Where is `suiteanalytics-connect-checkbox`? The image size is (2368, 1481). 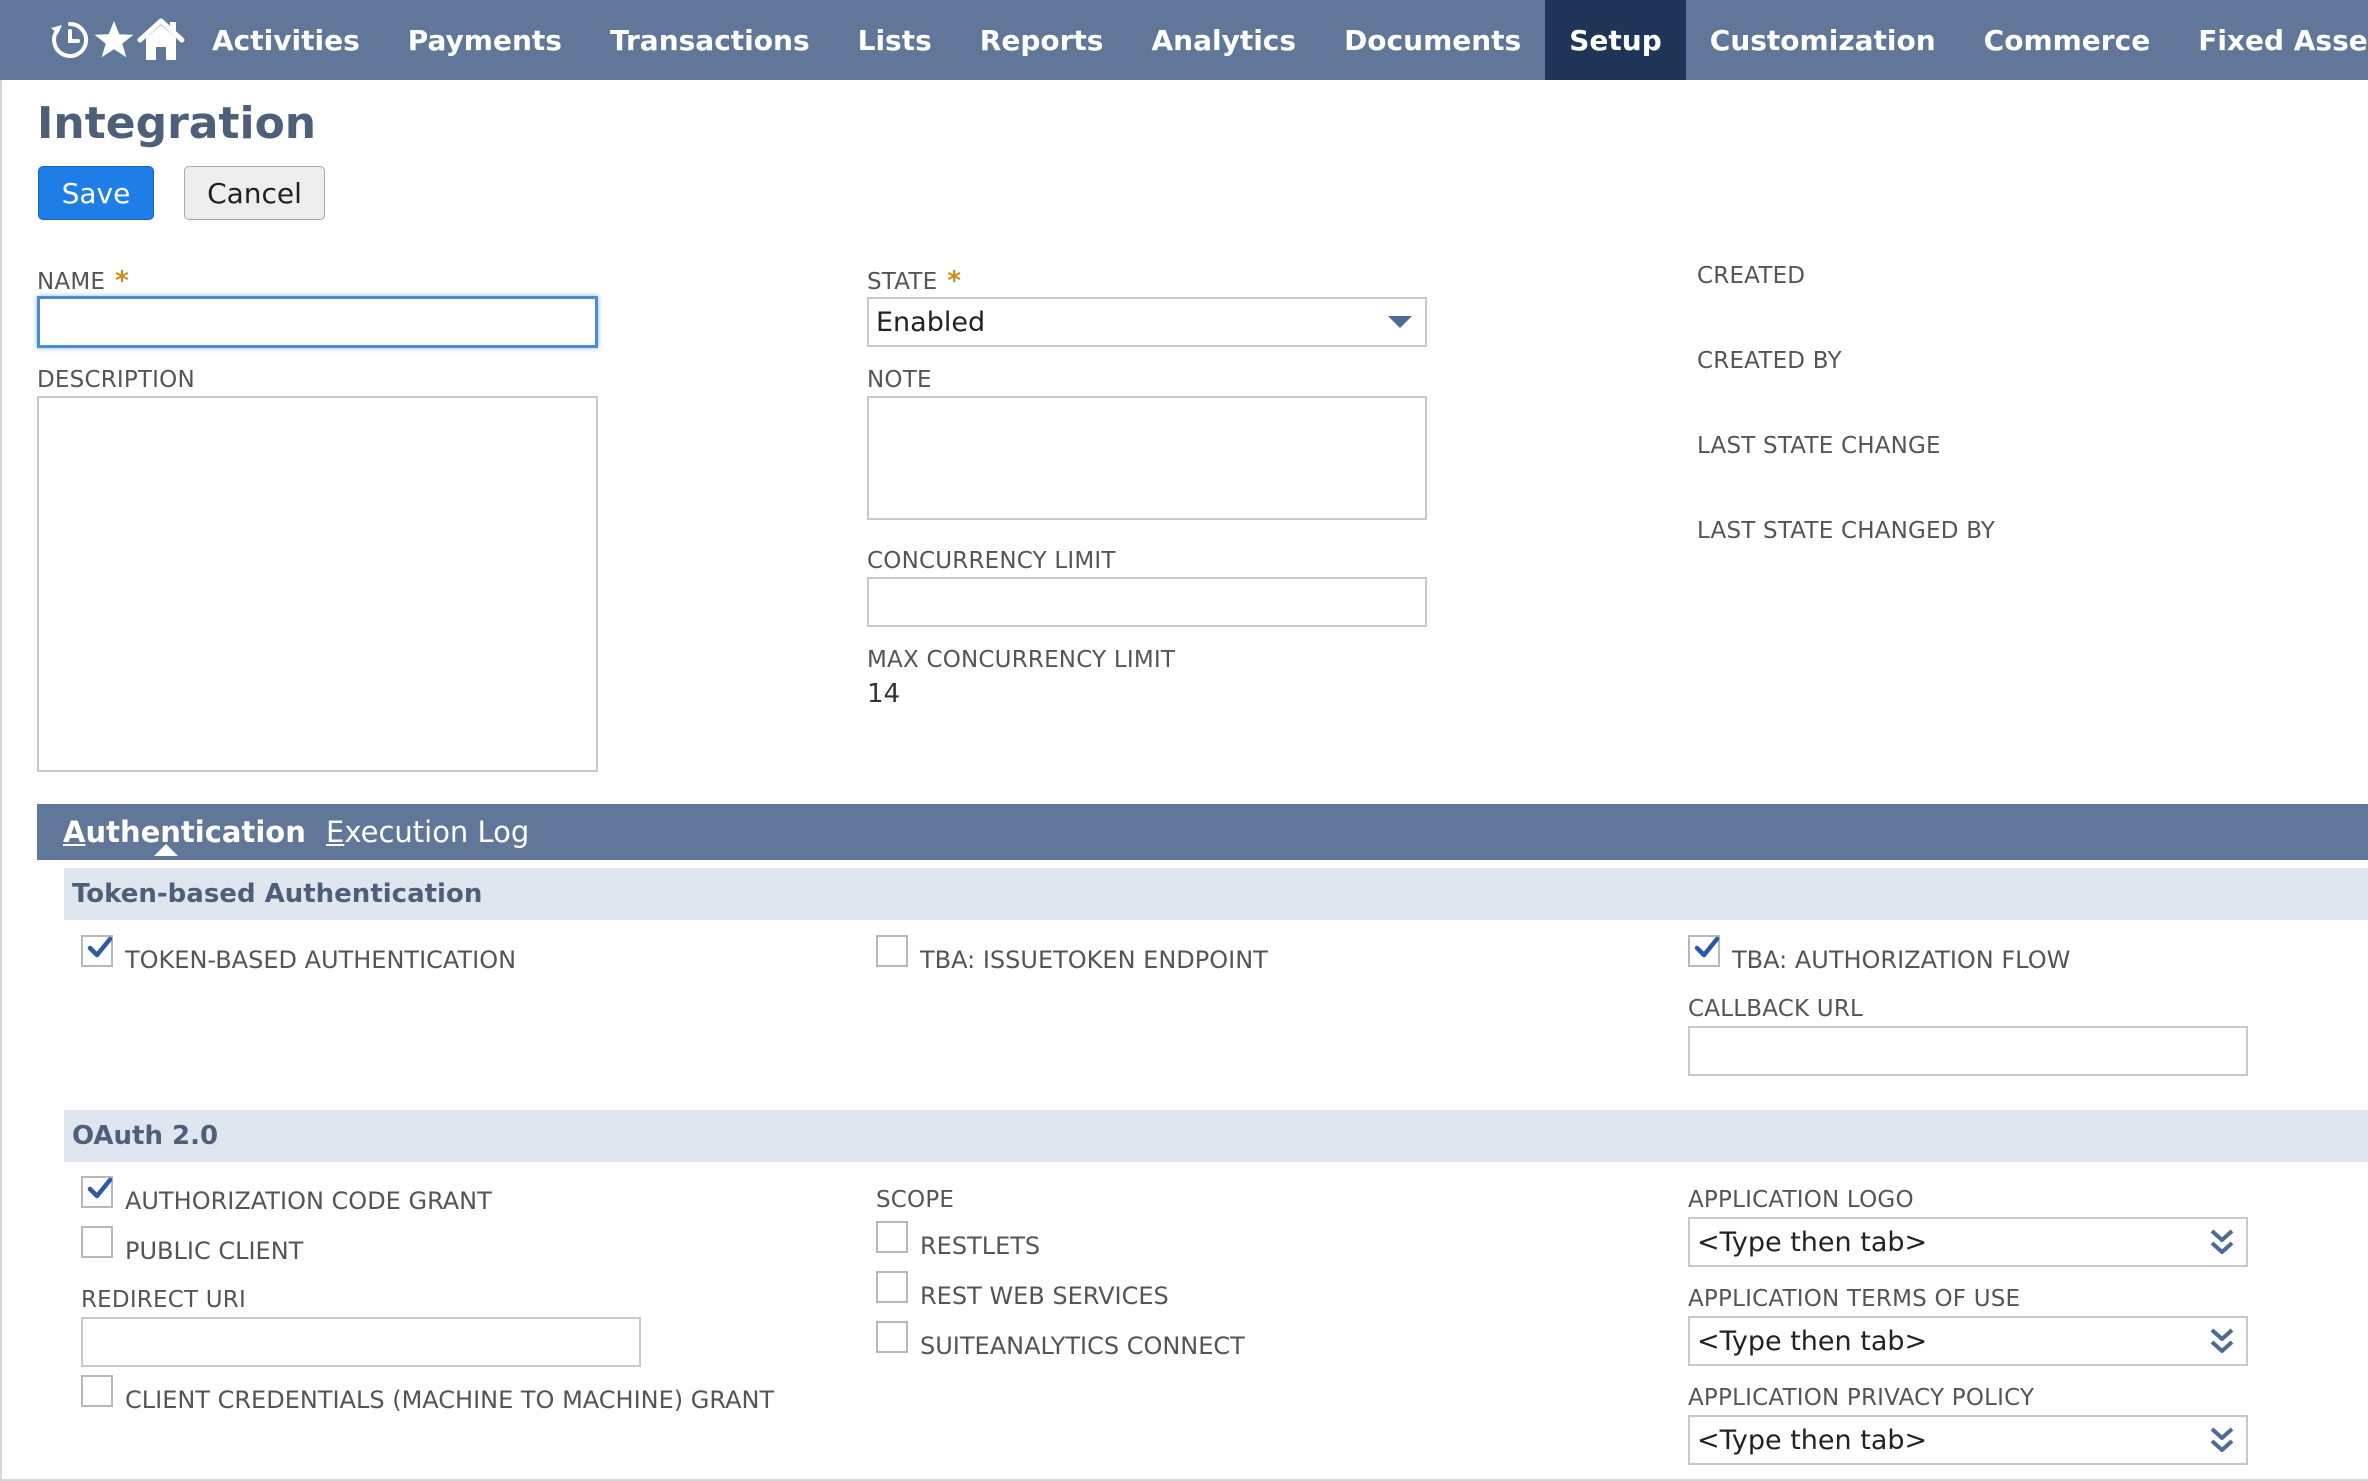 suiteanalytics-connect-checkbox is located at coordinates (892, 1337).